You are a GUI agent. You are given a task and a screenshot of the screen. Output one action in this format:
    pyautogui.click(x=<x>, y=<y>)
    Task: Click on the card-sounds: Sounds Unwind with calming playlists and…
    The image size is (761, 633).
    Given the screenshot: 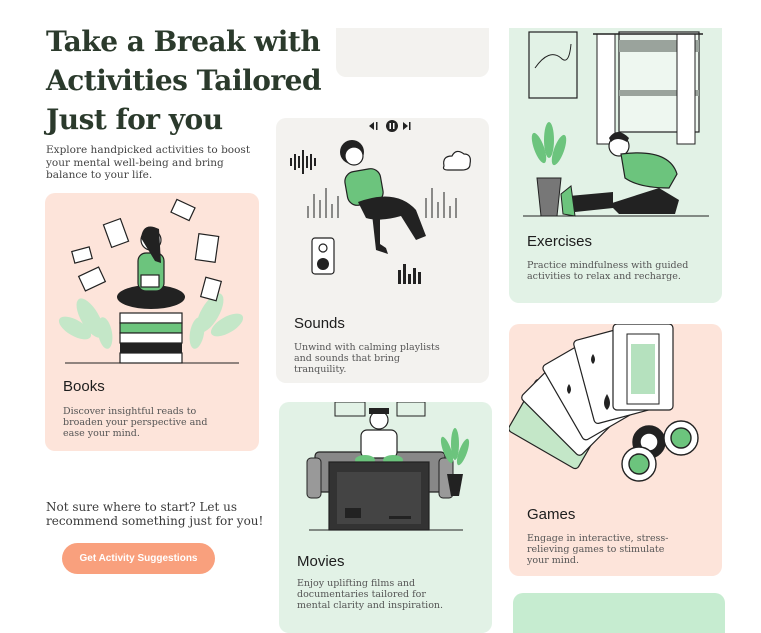 What is the action you would take?
    pyautogui.click(x=382, y=250)
    